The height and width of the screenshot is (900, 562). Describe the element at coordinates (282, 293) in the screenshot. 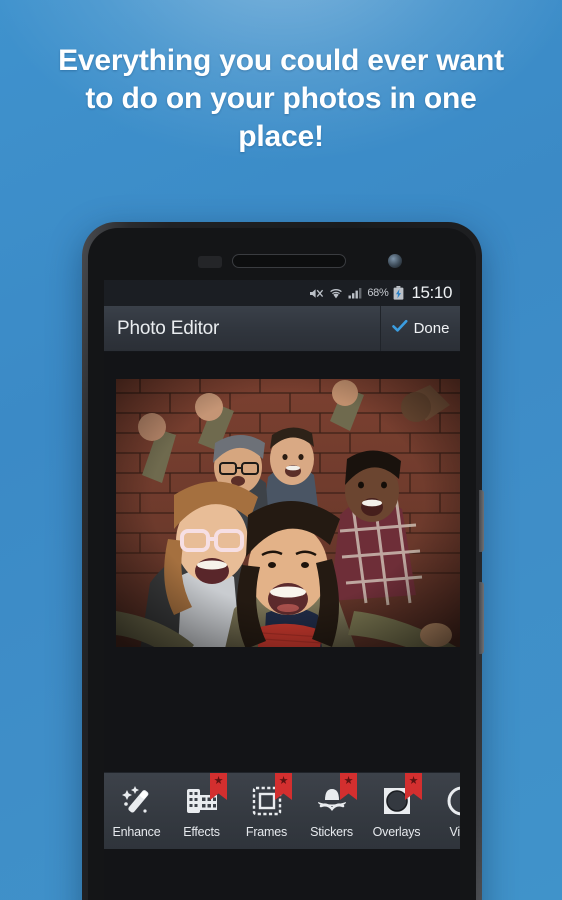

I see `status-bar: 68% 15:10` at that location.